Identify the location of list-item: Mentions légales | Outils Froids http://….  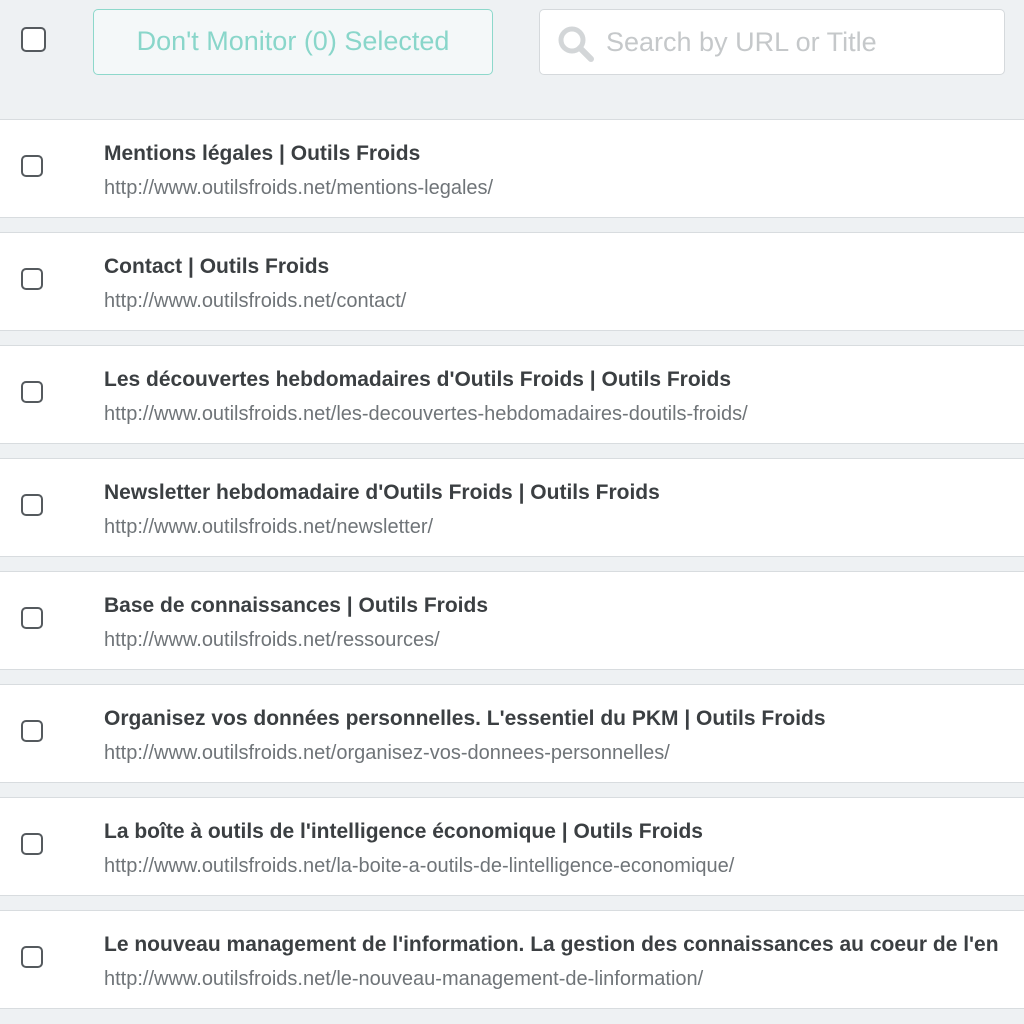
(512, 168).